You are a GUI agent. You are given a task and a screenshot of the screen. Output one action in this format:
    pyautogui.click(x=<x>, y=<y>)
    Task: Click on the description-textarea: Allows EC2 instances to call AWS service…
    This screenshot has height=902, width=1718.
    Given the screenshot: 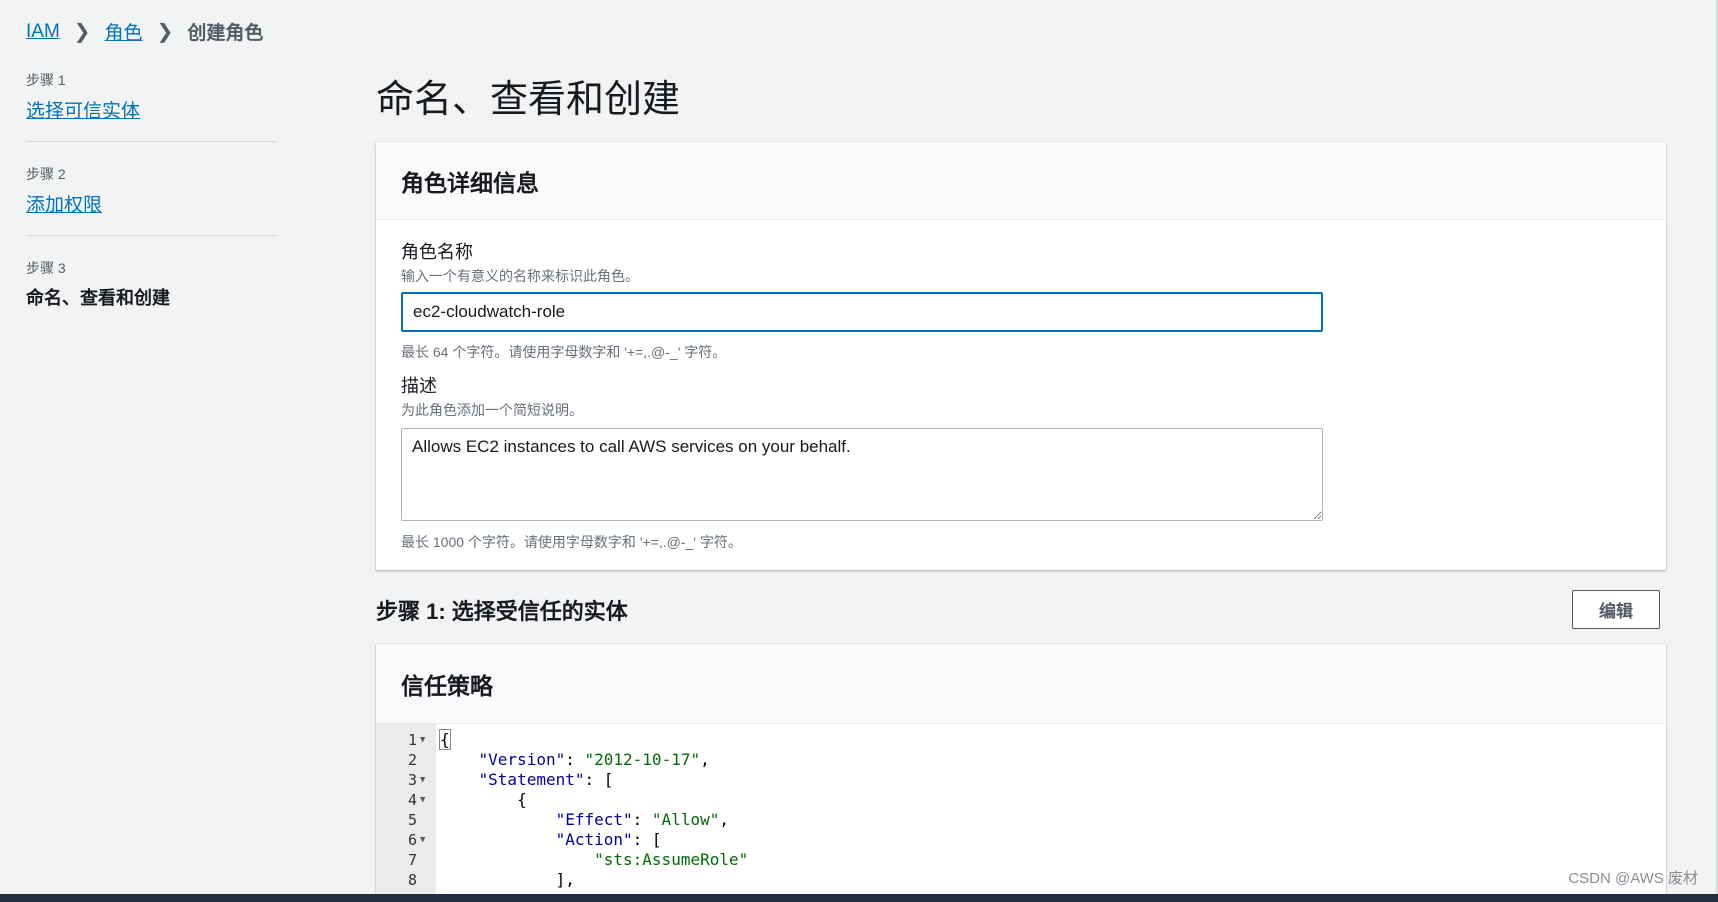 What is the action you would take?
    pyautogui.click(x=862, y=474)
    